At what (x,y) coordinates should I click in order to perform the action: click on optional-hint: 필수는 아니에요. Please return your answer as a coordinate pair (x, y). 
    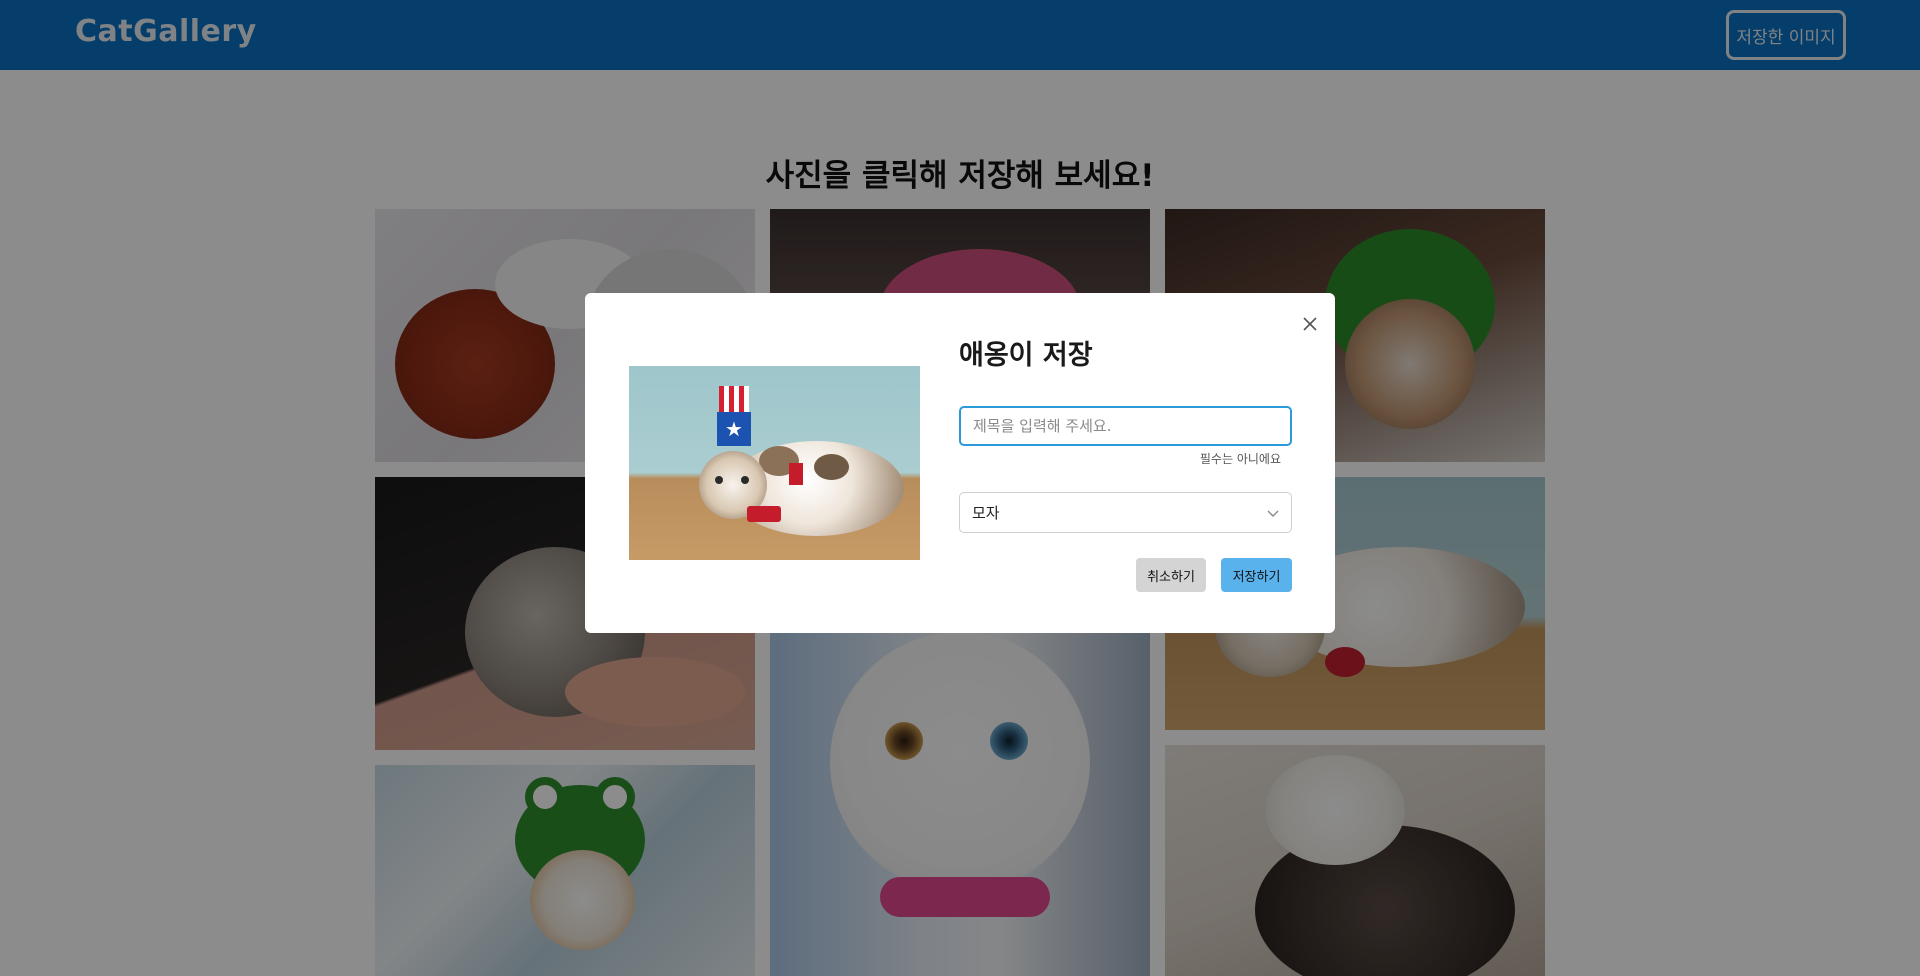
    Looking at the image, I should click on (1240, 459).